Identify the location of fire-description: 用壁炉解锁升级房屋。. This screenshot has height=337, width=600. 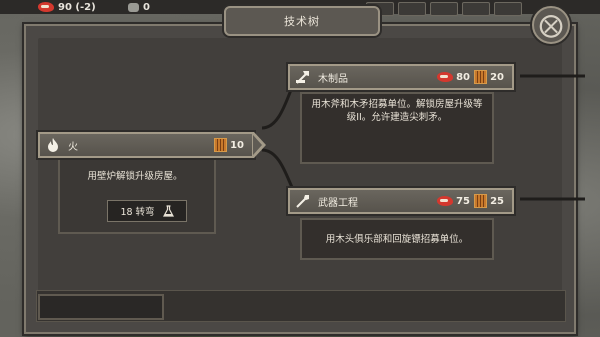
(135, 176).